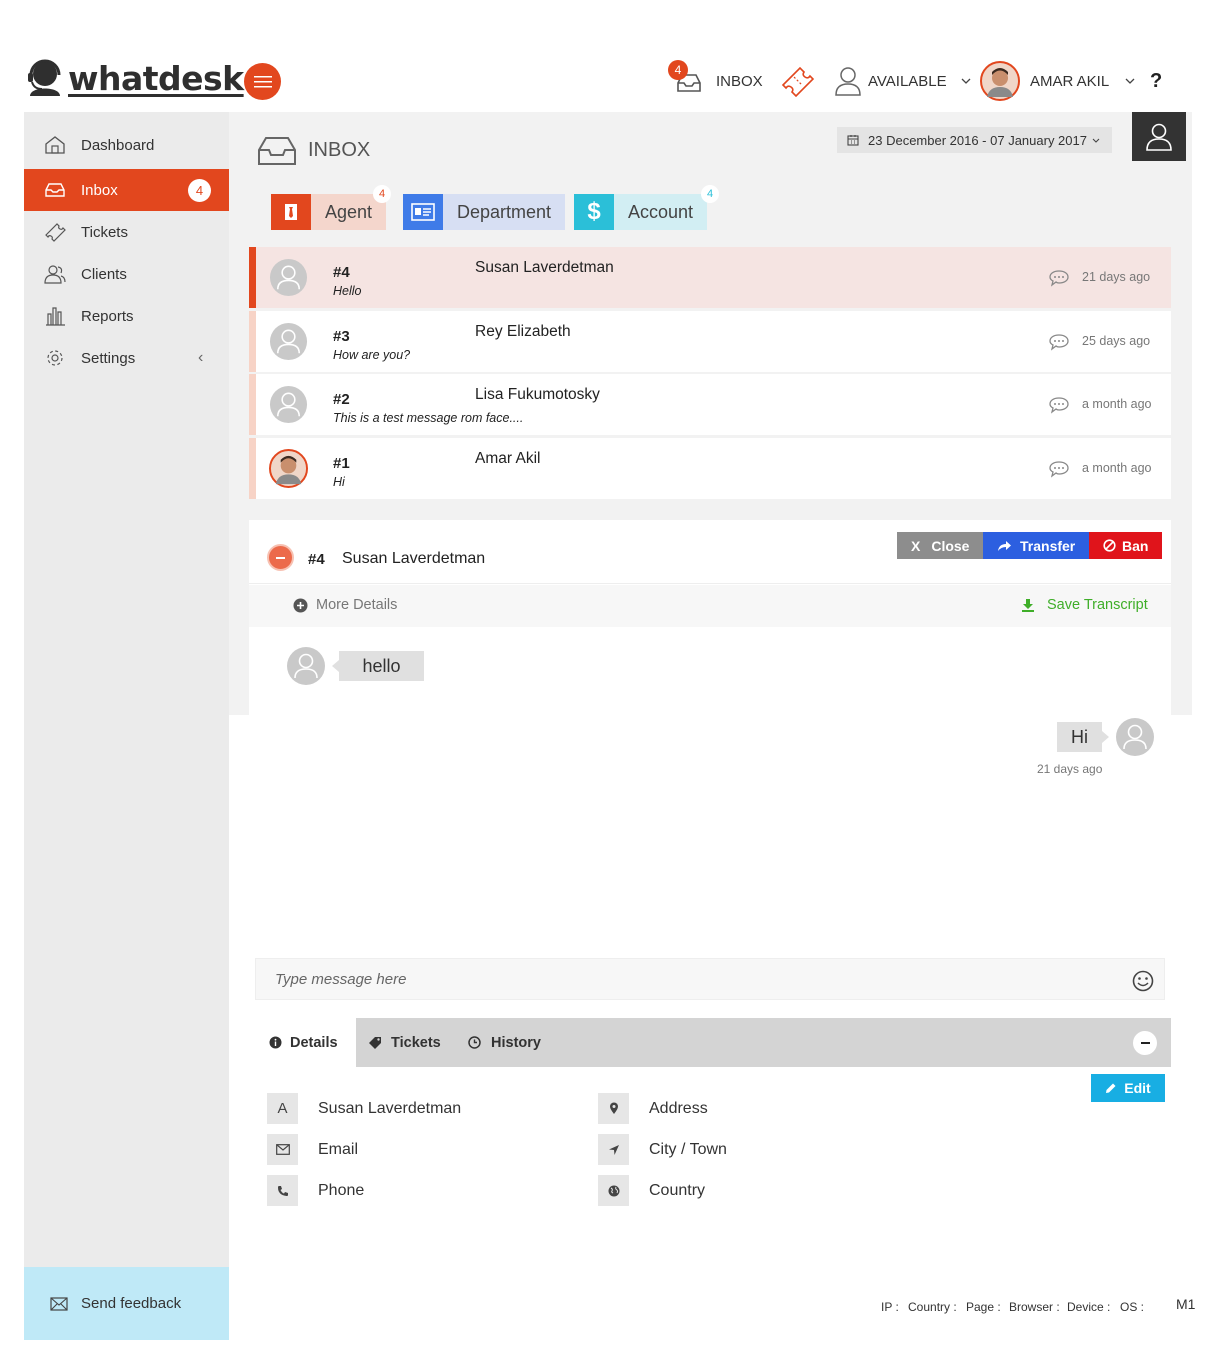  Describe the element at coordinates (372, 355) in the screenshot. I see `conversation-preview: How are you?` at that location.